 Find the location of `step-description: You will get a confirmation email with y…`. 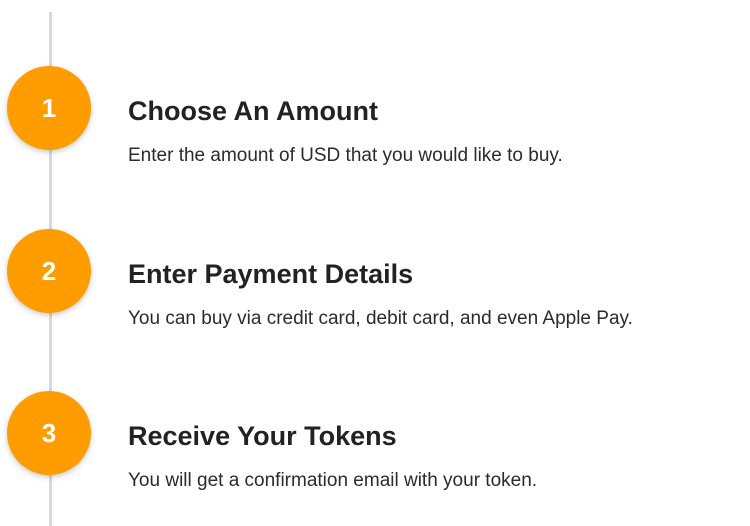

step-description: You will get a confirmation email with y… is located at coordinates (333, 480).